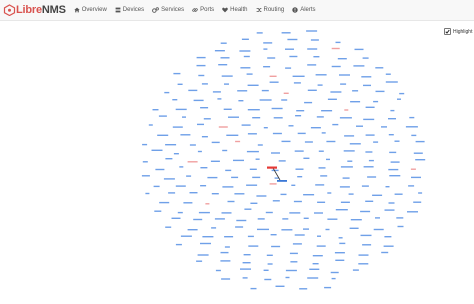 The width and height of the screenshot is (474, 304). What do you see at coordinates (272, 167) in the screenshot?
I see `highlighted-device-node` at bounding box center [272, 167].